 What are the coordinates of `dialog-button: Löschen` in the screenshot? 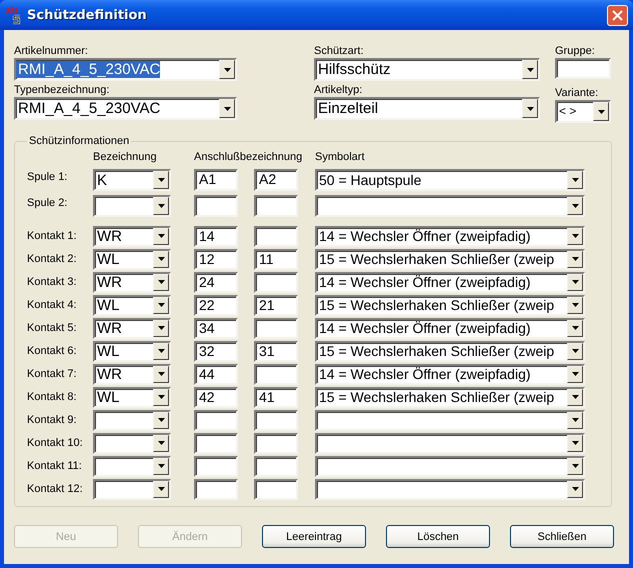 It's located at (438, 536).